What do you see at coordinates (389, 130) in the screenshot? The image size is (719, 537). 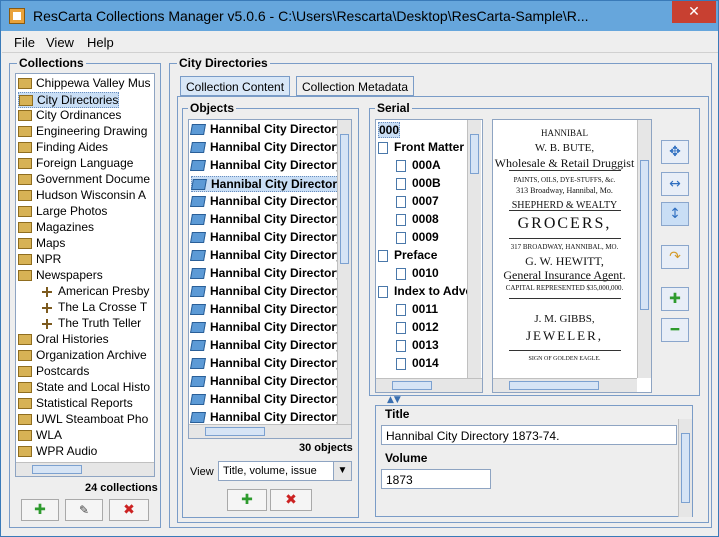 I see `serial-tree-item: 000` at bounding box center [389, 130].